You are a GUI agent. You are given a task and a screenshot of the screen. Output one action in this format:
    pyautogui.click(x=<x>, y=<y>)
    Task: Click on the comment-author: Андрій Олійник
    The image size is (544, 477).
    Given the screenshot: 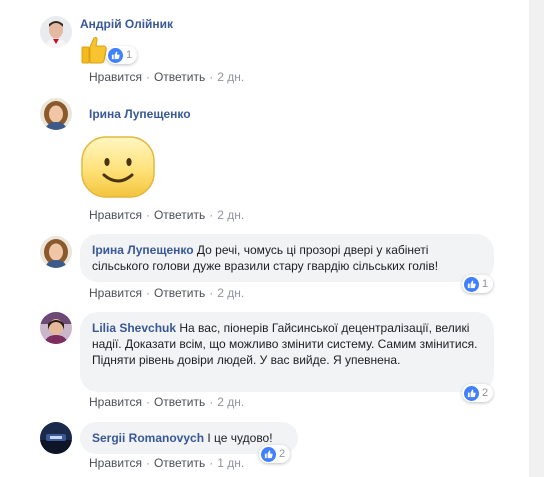 What is the action you would take?
    pyautogui.click(x=126, y=24)
    